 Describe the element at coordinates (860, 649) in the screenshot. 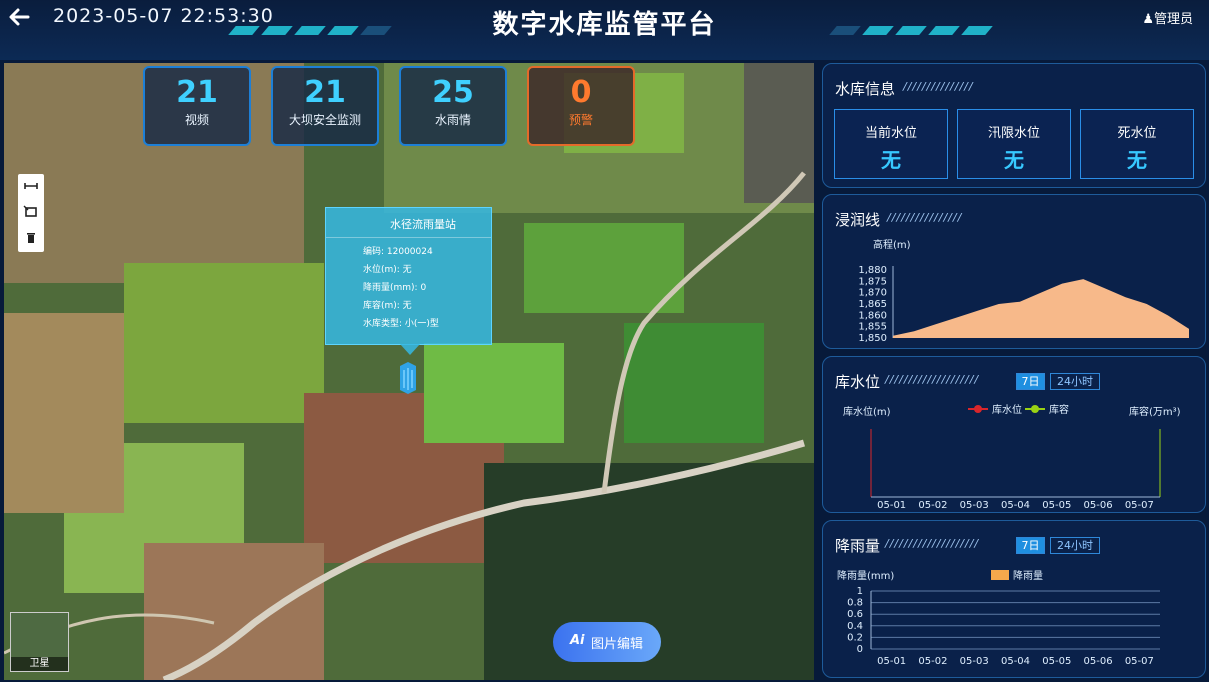

I see `y-tick-label: 0` at that location.